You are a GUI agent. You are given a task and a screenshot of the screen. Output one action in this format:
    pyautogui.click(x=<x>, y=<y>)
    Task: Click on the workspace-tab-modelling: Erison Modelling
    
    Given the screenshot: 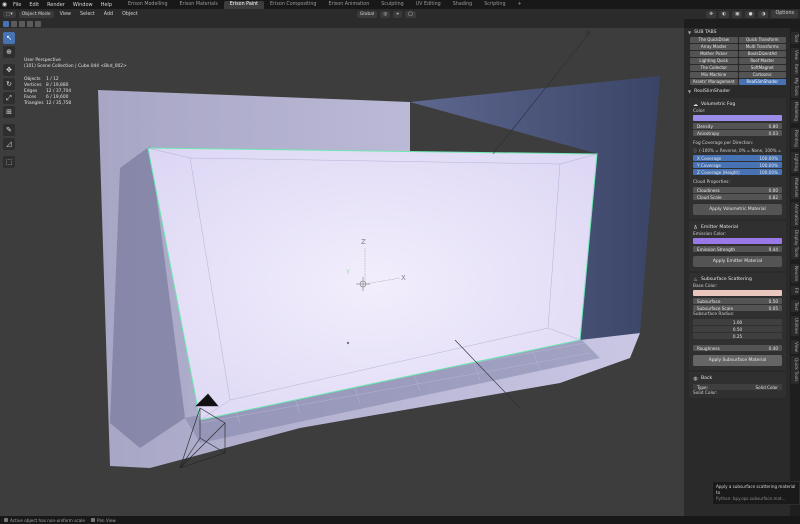 What is the action you would take?
    pyautogui.click(x=148, y=5)
    